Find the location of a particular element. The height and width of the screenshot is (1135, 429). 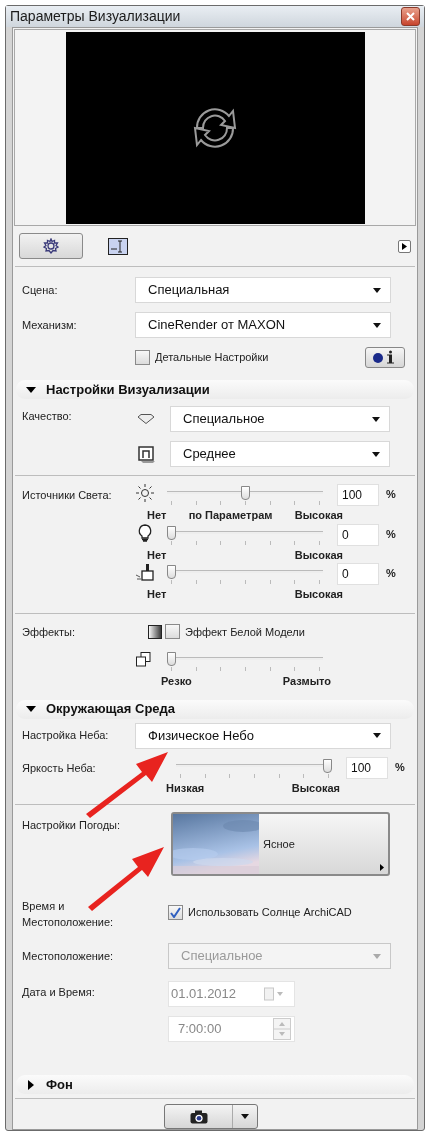

field-label: Сцена: is located at coordinates (40, 290).